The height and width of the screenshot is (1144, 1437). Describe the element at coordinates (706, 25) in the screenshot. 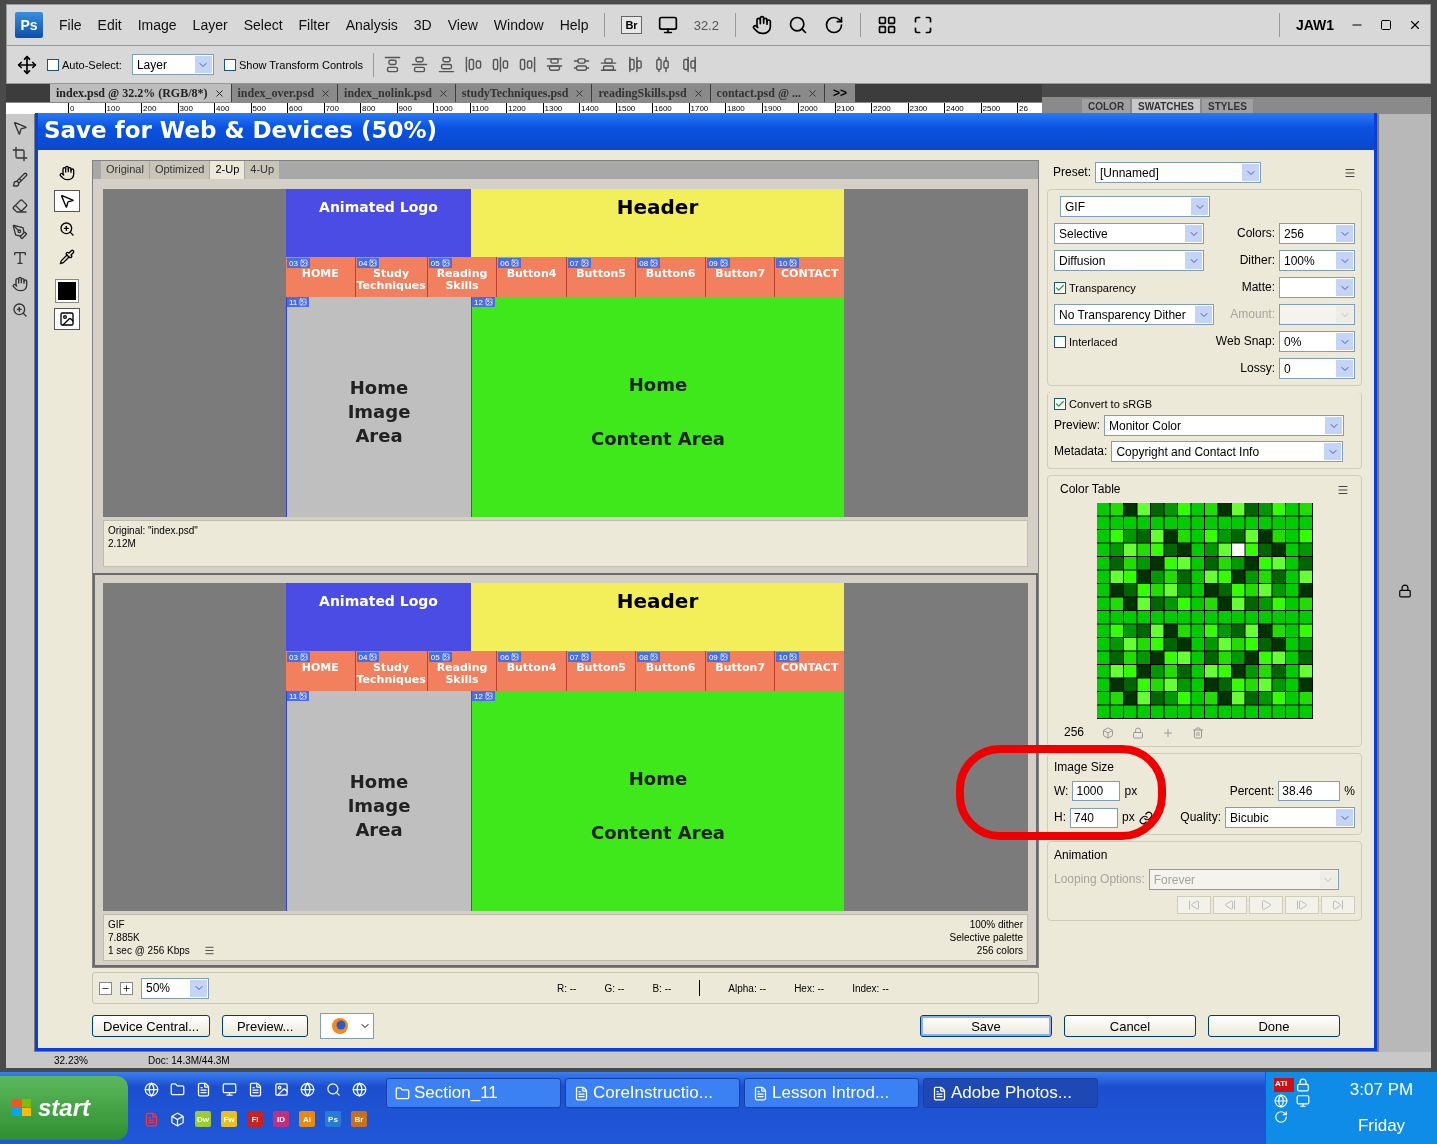

I see `zoom-level: 32.2` at that location.